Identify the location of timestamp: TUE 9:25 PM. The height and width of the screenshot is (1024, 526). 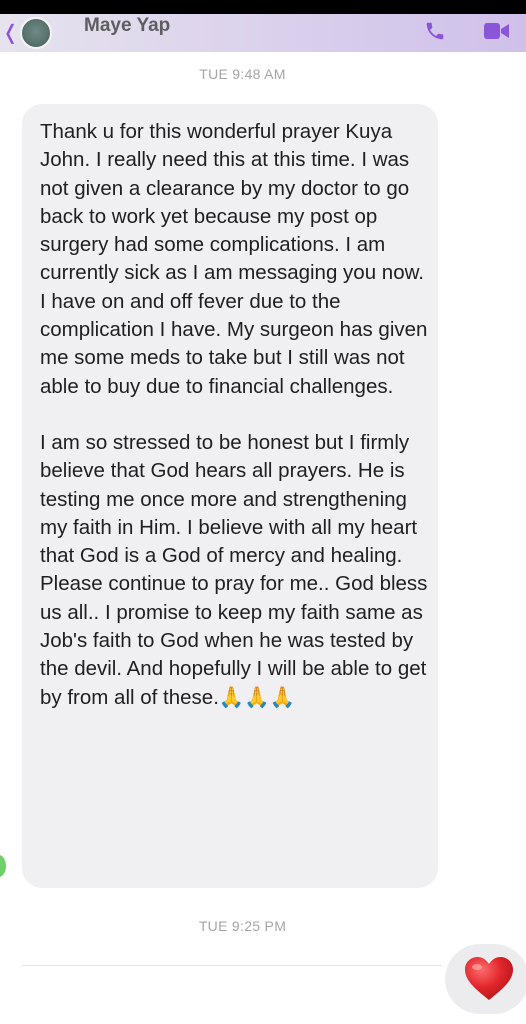
(242, 926).